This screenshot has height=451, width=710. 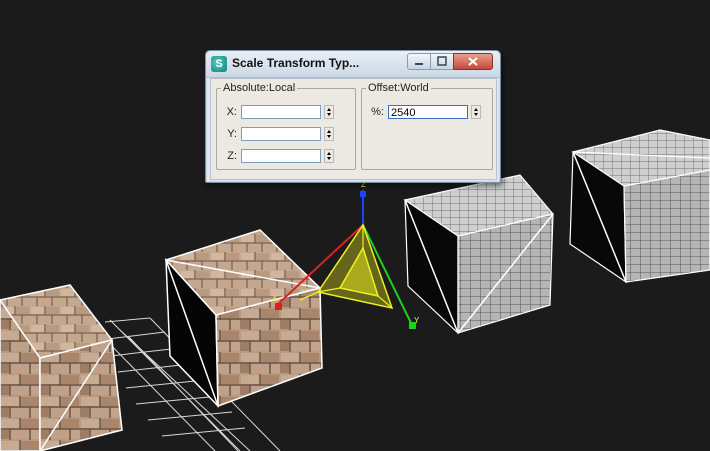 What do you see at coordinates (243, 318) in the screenshot?
I see `brick-cube-center` at bounding box center [243, 318].